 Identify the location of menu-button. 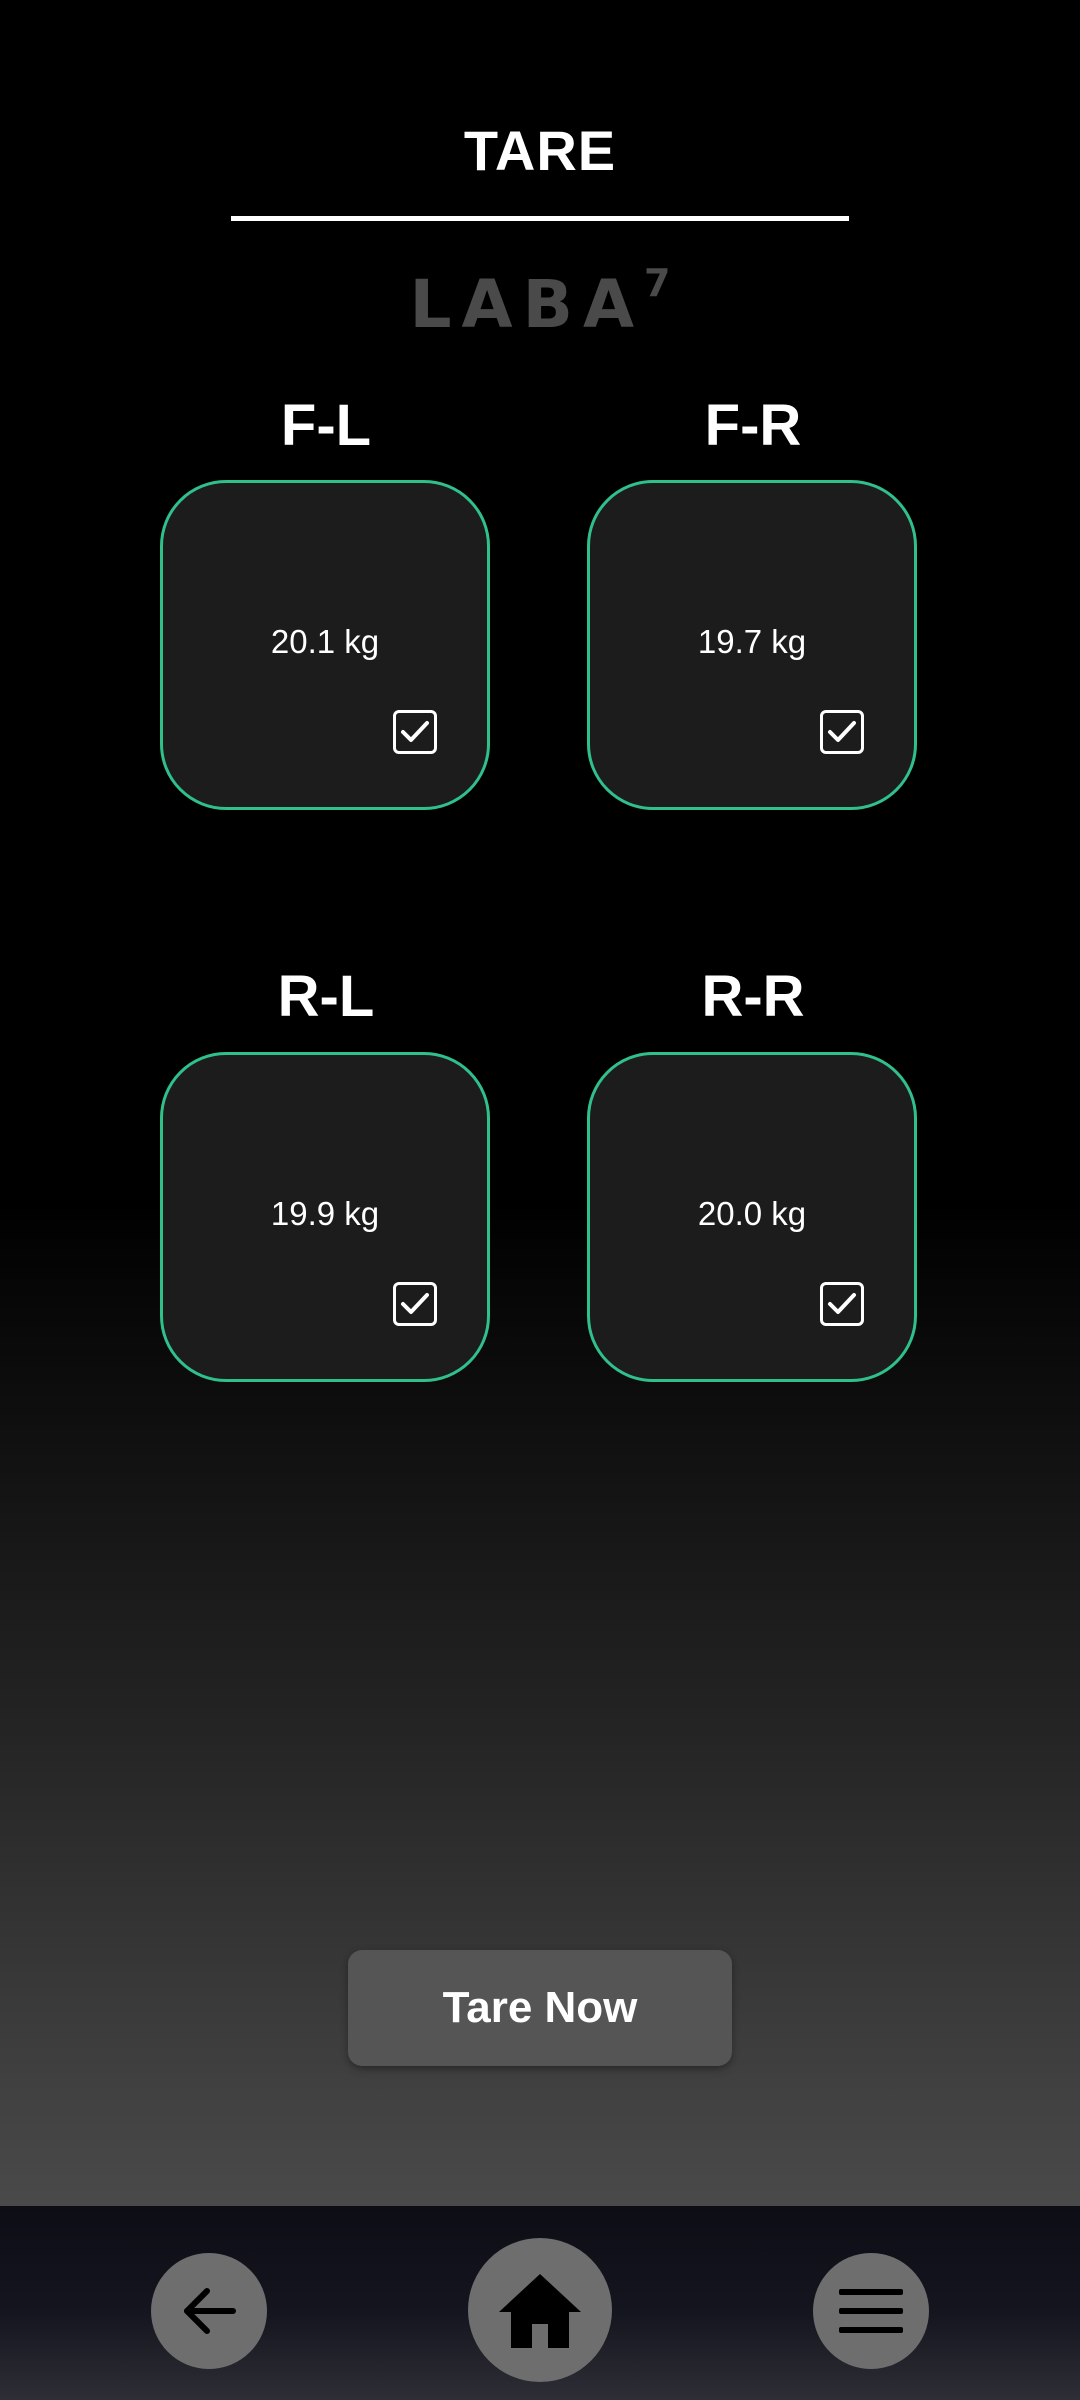
(871, 2311).